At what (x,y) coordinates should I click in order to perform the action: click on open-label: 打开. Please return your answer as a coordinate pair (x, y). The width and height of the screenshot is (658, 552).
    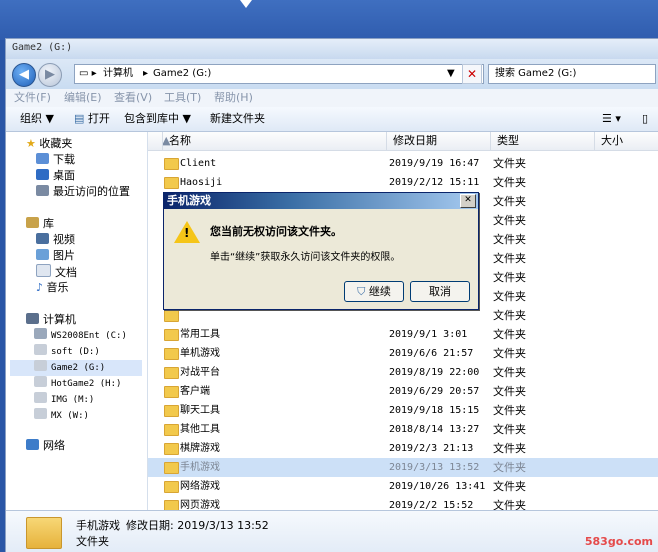
    Looking at the image, I should click on (98, 118).